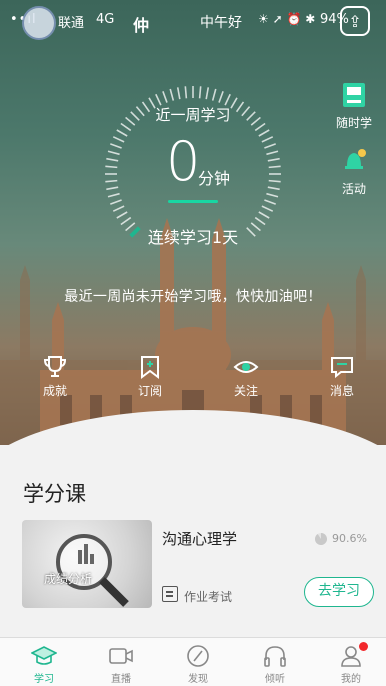  I want to click on tab-study-label: 学习, so click(44, 679).